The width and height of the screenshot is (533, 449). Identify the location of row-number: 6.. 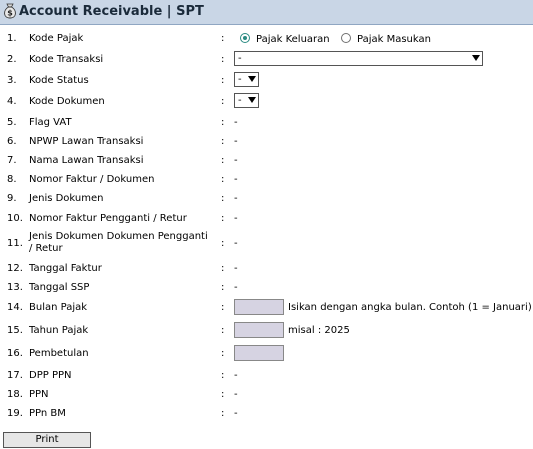
(12, 141).